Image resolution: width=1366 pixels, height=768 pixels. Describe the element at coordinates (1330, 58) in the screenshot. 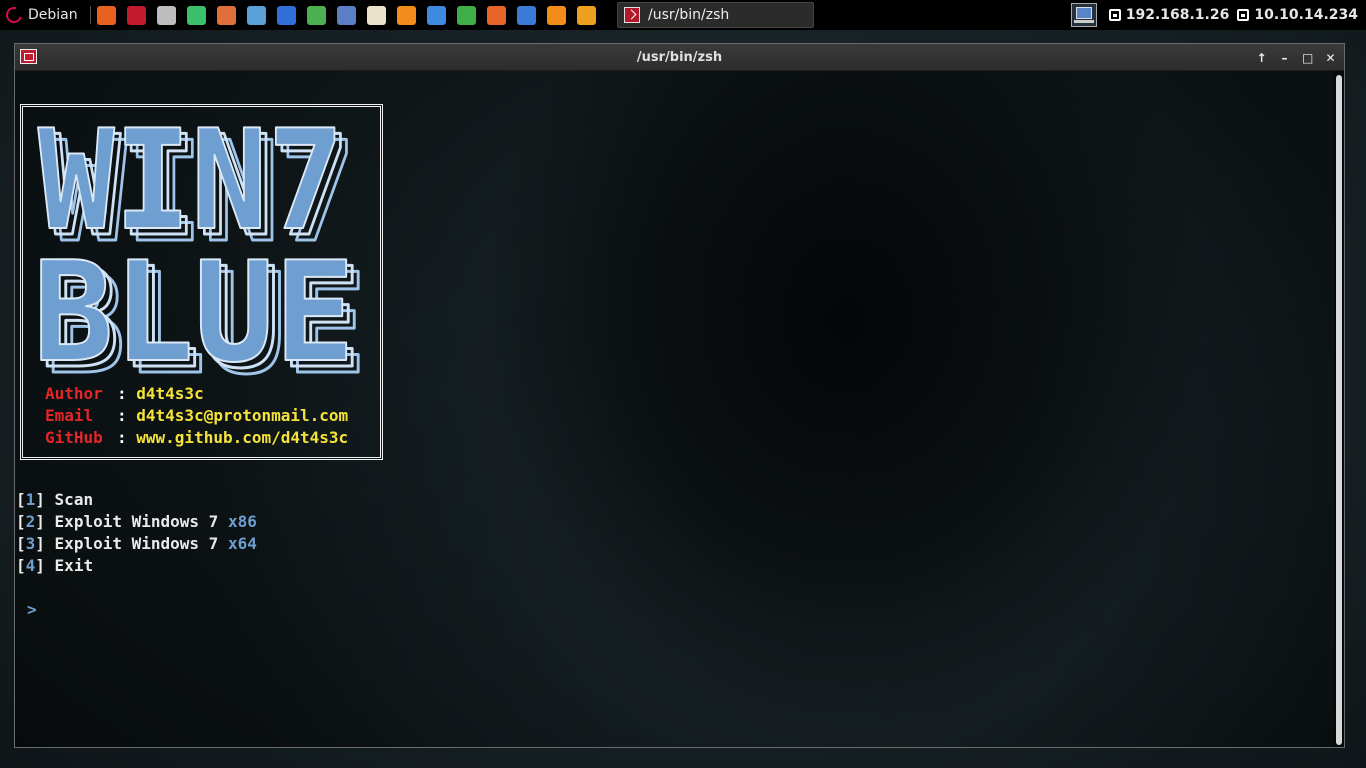

I see `close-icon: ✕` at that location.